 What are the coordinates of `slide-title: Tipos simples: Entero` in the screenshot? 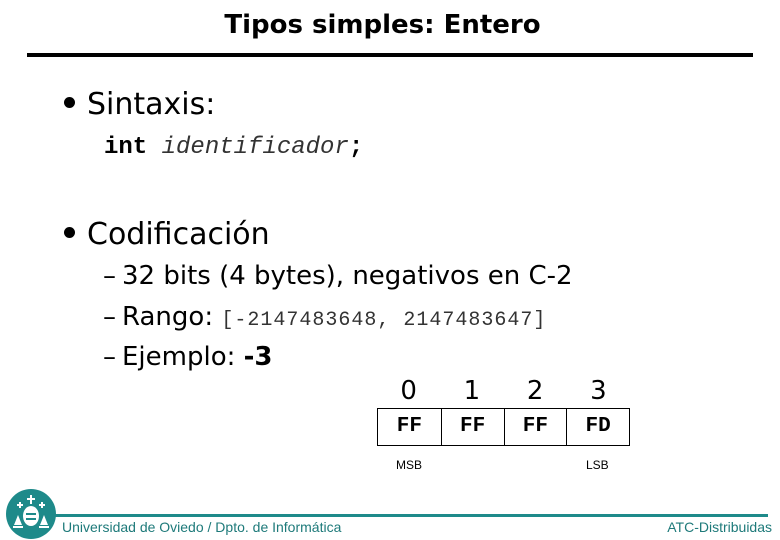 It's located at (382, 25).